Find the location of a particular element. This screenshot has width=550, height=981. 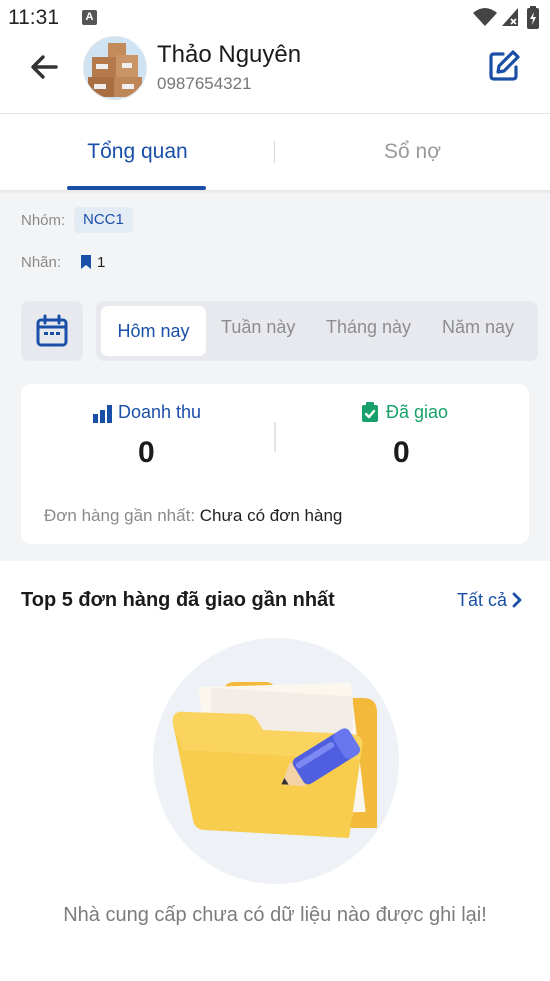

header-divider is located at coordinates (275, 113).